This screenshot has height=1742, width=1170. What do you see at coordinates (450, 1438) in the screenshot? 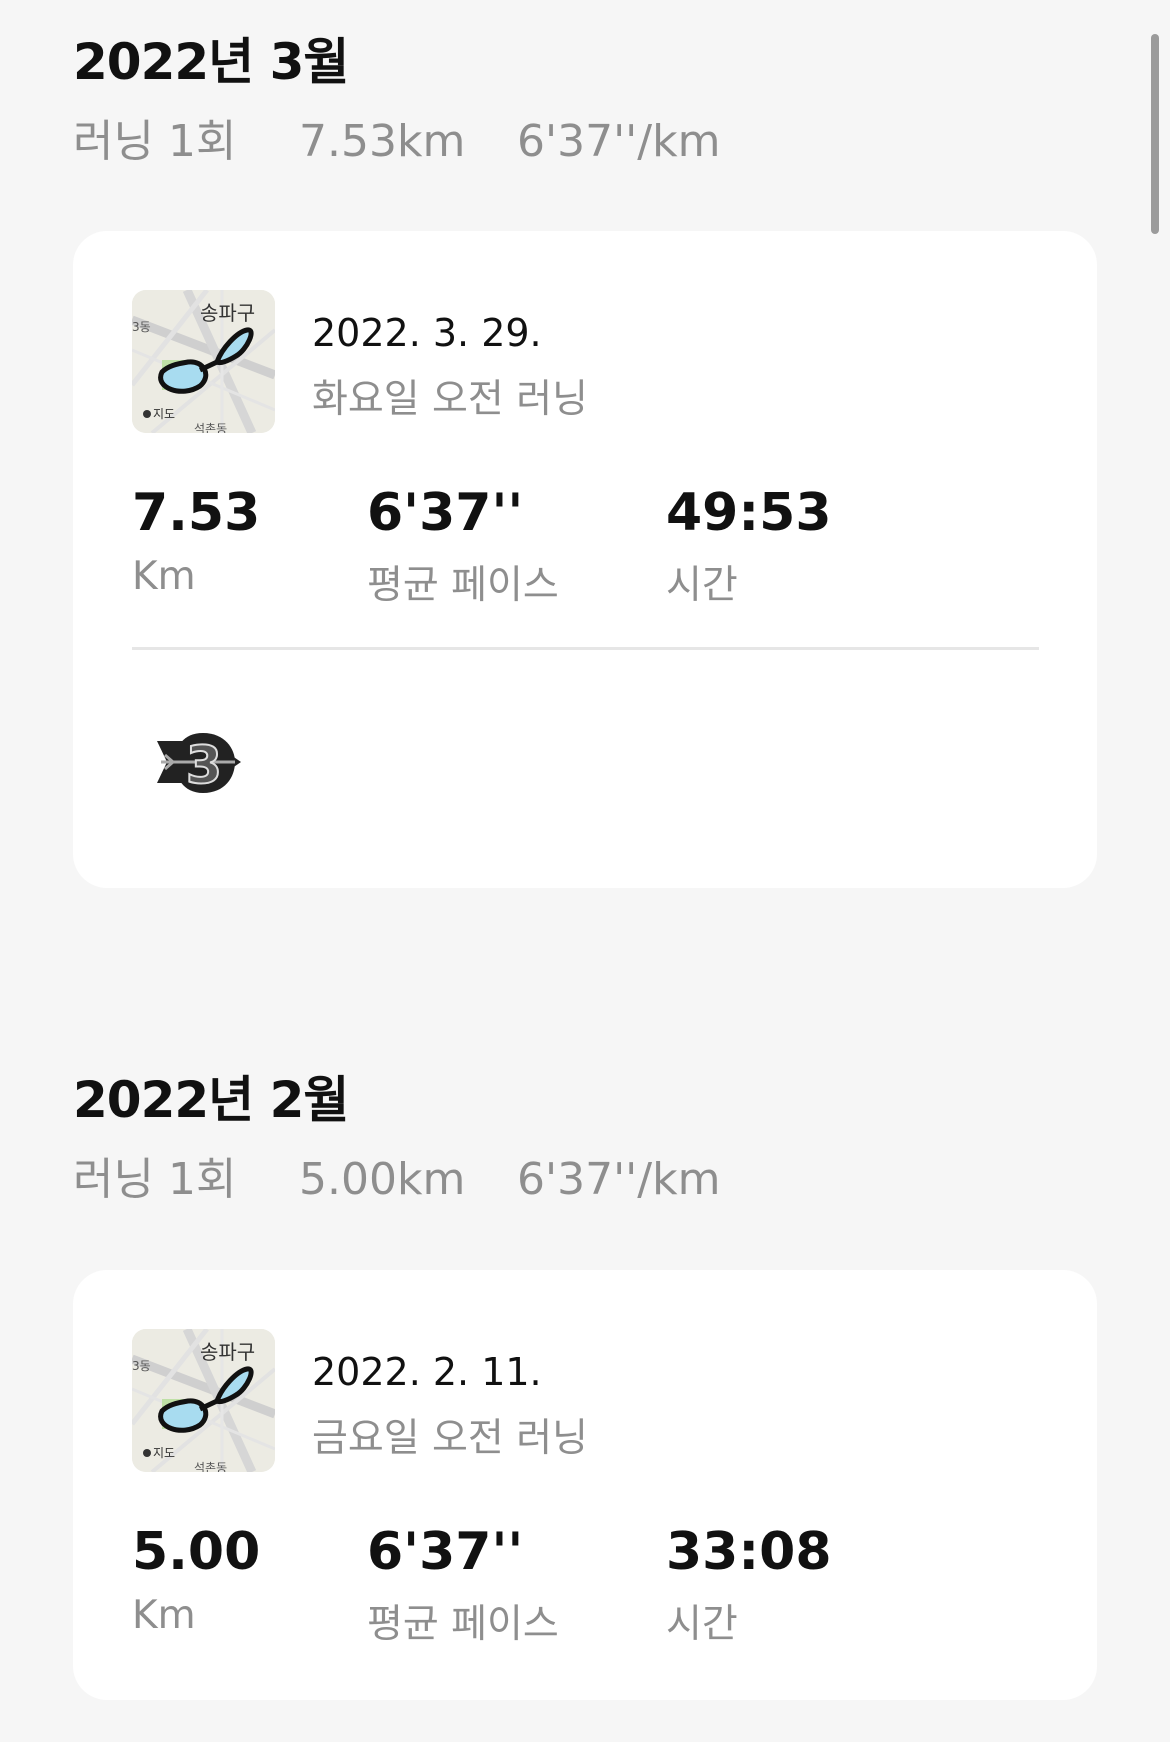
I see `run-name: 금요일 오전 러닝` at bounding box center [450, 1438].